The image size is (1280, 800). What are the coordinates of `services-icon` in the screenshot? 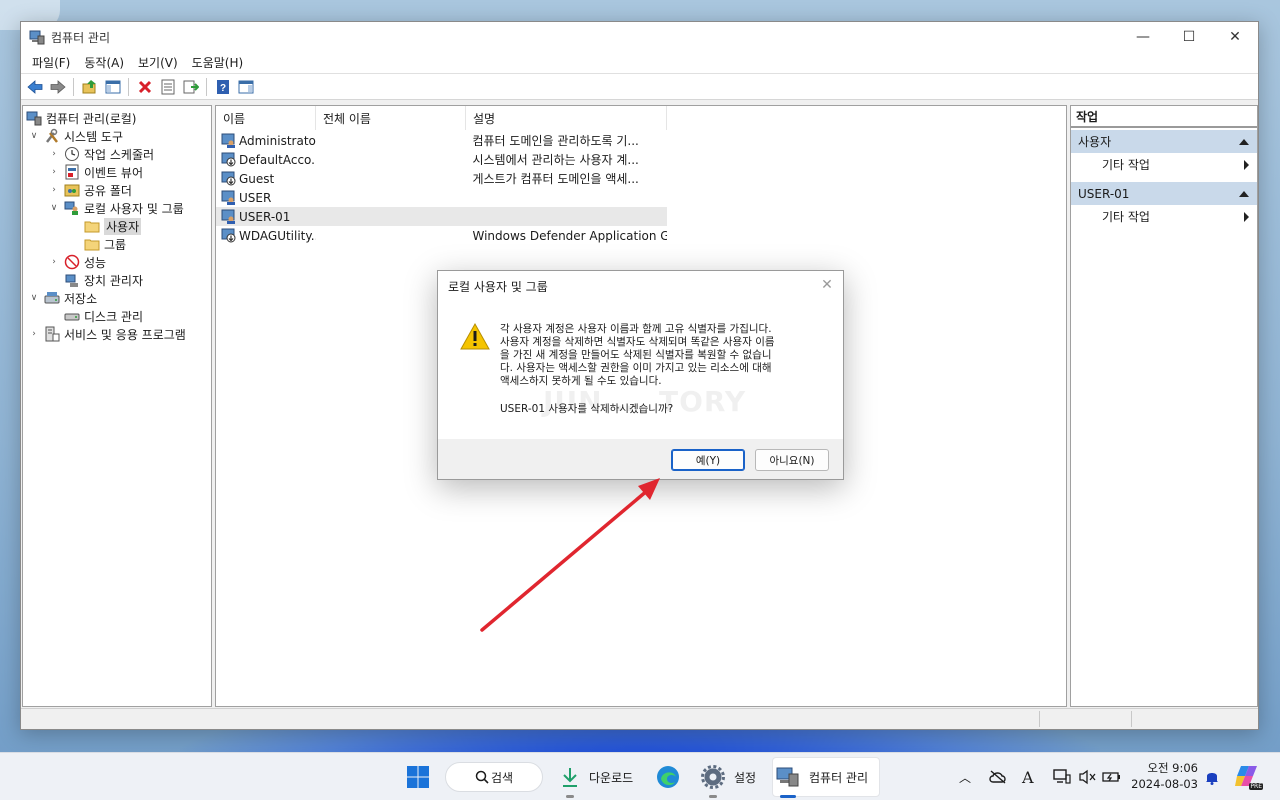 It's located at (52, 334).